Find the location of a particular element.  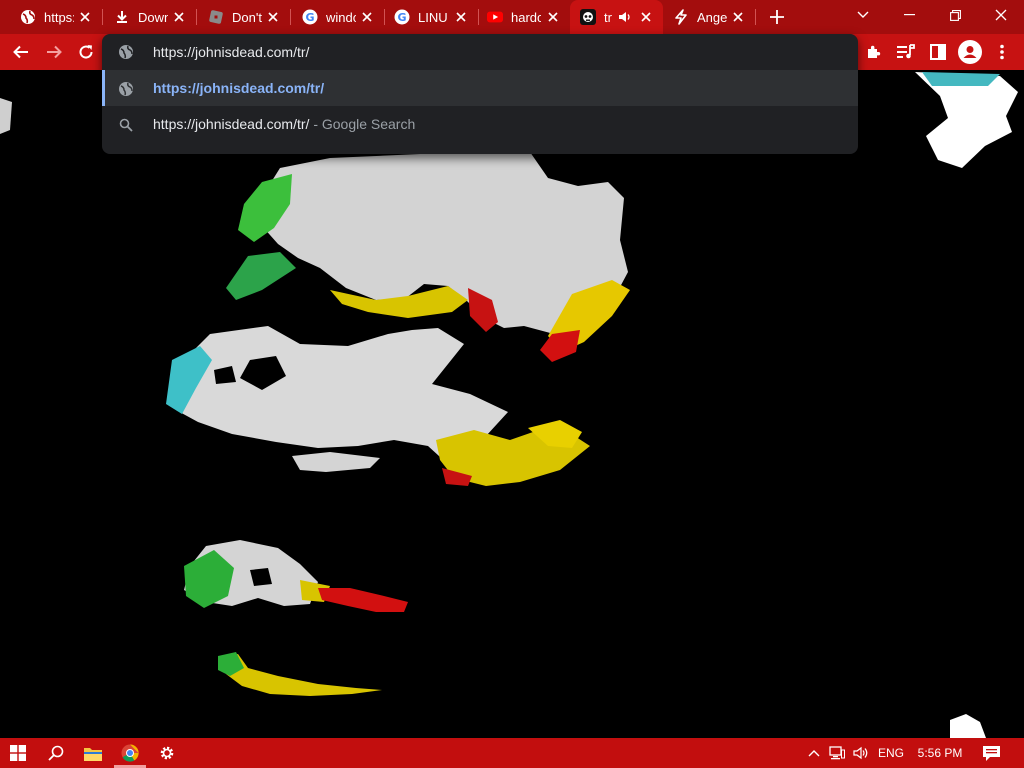

tab-7-active: tr is located at coordinates (616, 17).